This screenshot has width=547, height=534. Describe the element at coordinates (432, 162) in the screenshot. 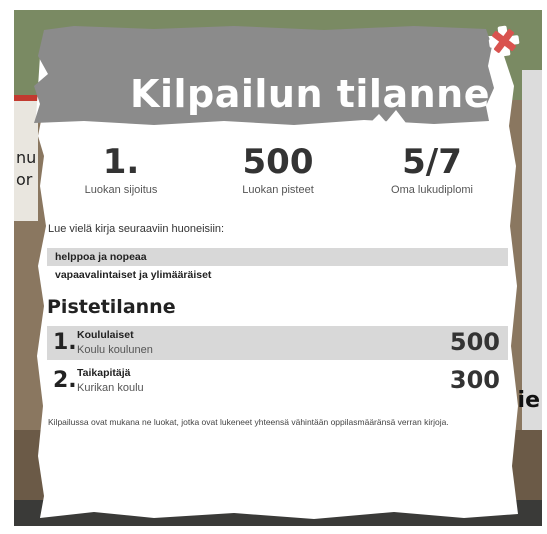

I see `stat-value: 5/7` at that location.